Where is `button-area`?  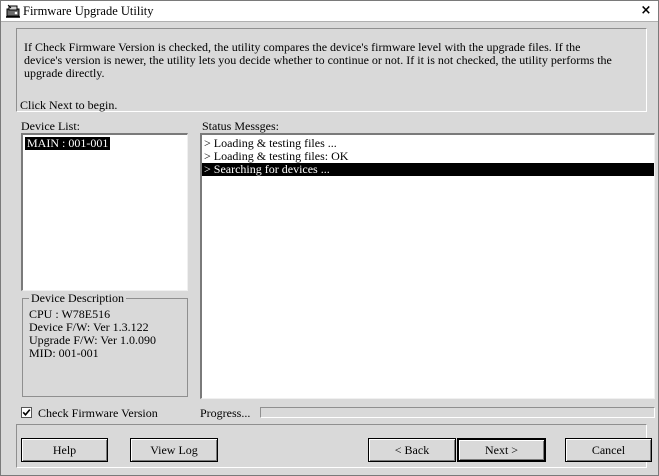 button-area is located at coordinates (331, 446).